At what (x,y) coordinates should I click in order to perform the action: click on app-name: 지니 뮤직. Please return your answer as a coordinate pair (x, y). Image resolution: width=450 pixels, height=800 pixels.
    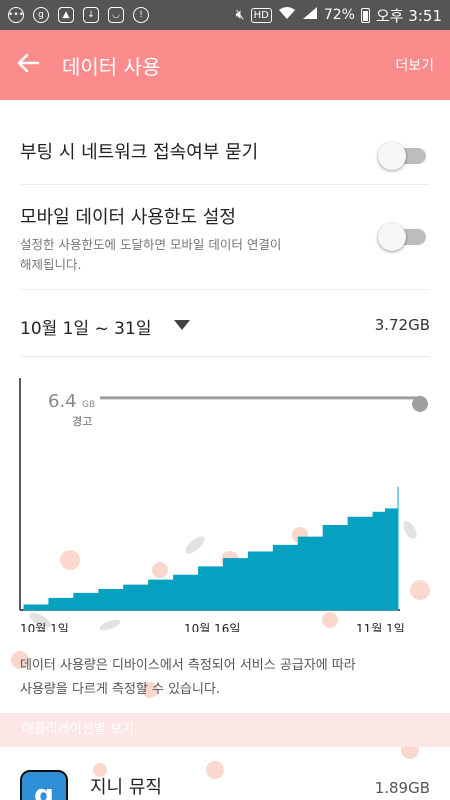
    Looking at the image, I should click on (126, 787).